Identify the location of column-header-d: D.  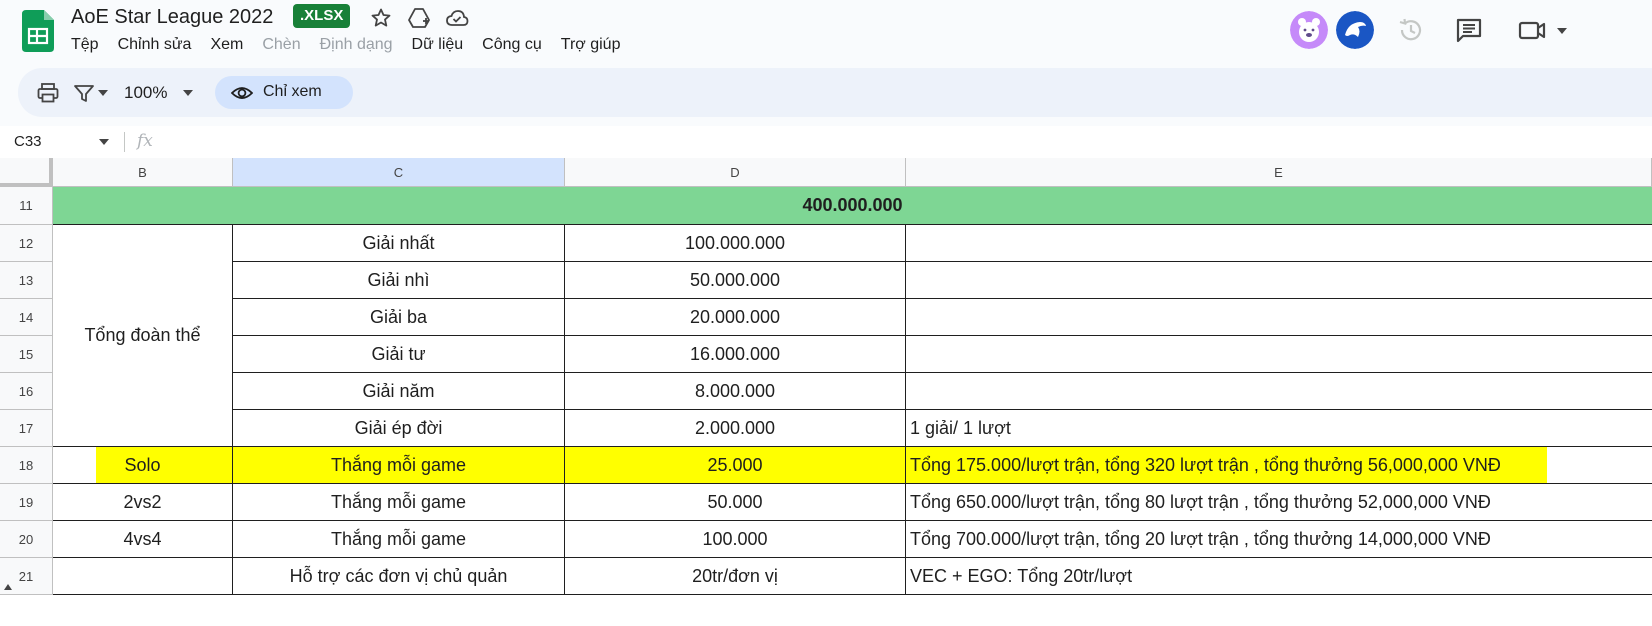
(735, 172).